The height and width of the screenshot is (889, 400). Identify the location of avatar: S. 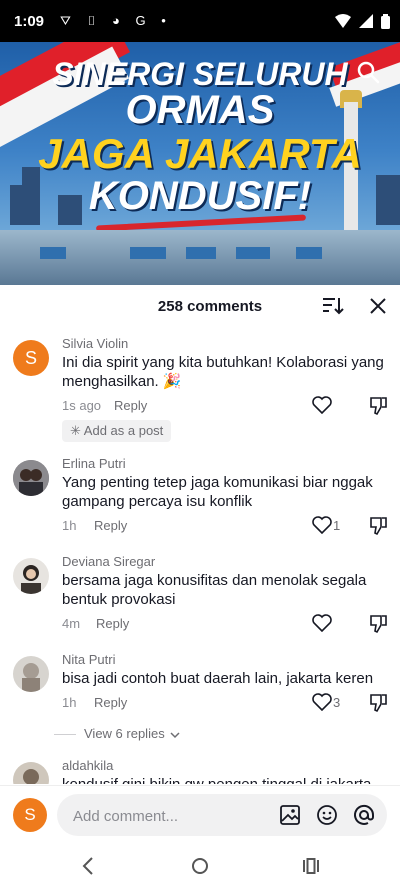
(31, 358).